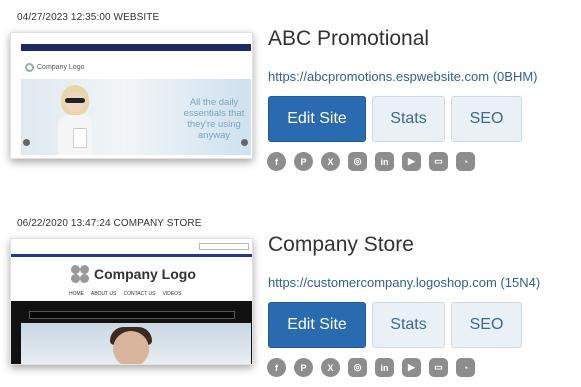 The height and width of the screenshot is (387, 581). I want to click on carousel-prev-icon, so click(26, 142).